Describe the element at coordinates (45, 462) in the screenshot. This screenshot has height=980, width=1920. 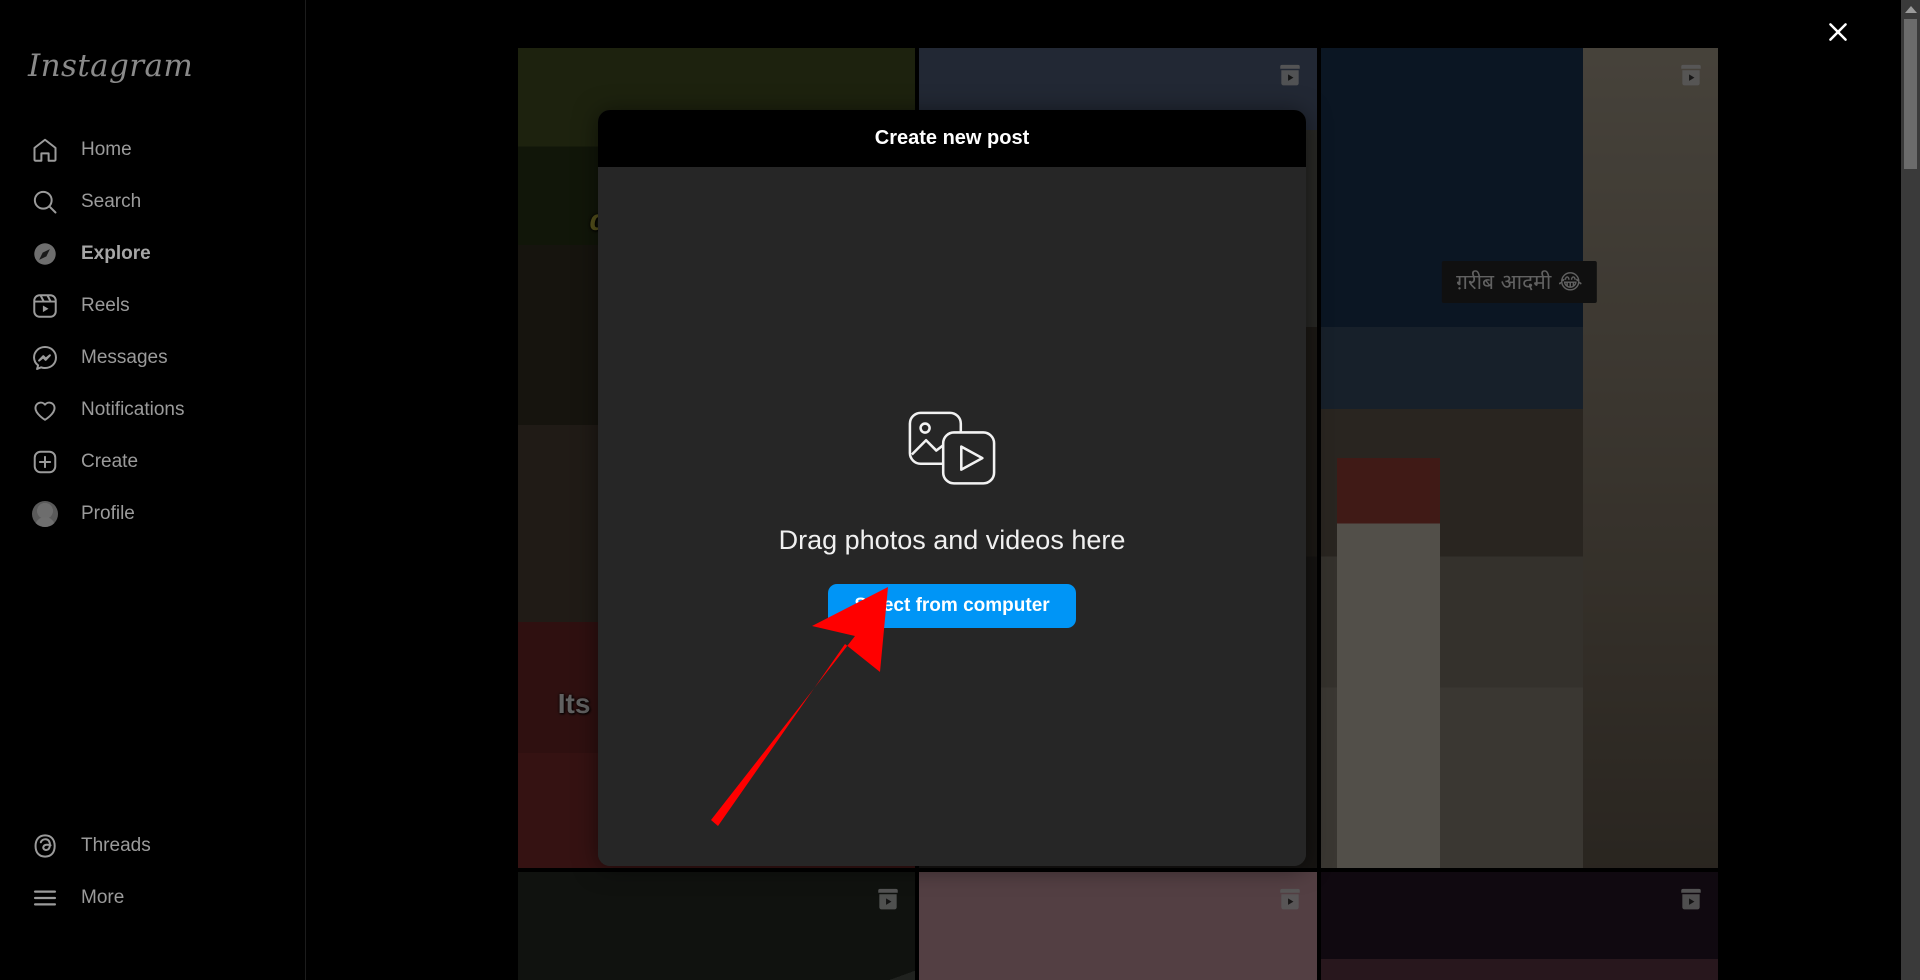
I see `plus-square-icon` at that location.